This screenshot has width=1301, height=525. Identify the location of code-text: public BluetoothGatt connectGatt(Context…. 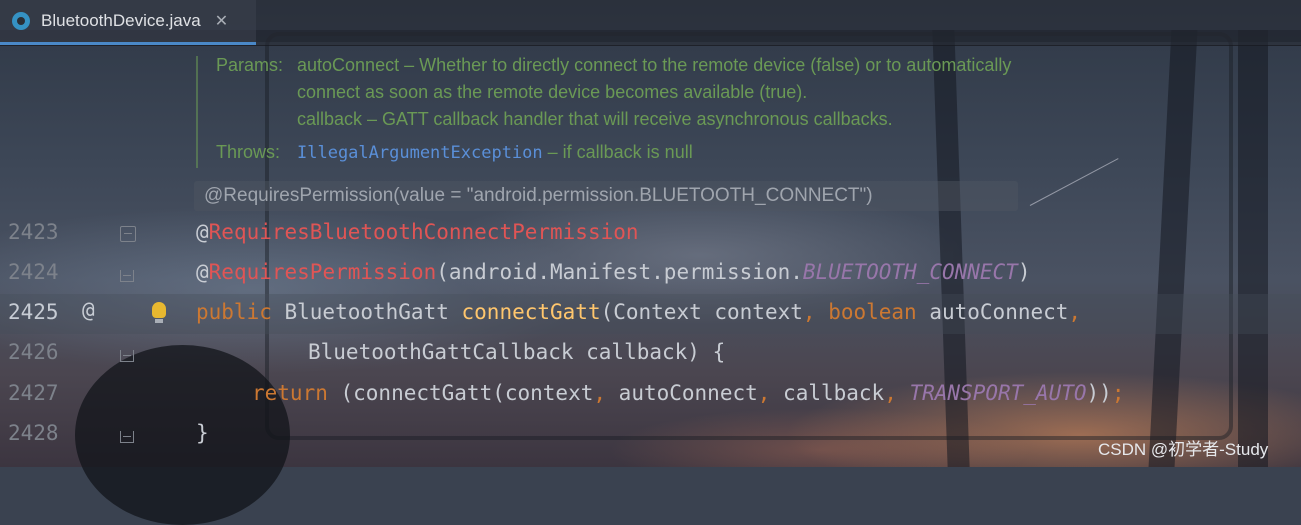
(638, 312).